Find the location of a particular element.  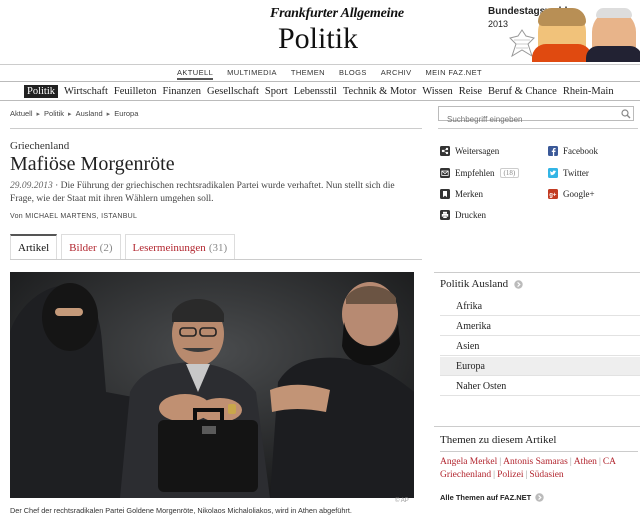

tabs-baseline is located at coordinates (216, 259).